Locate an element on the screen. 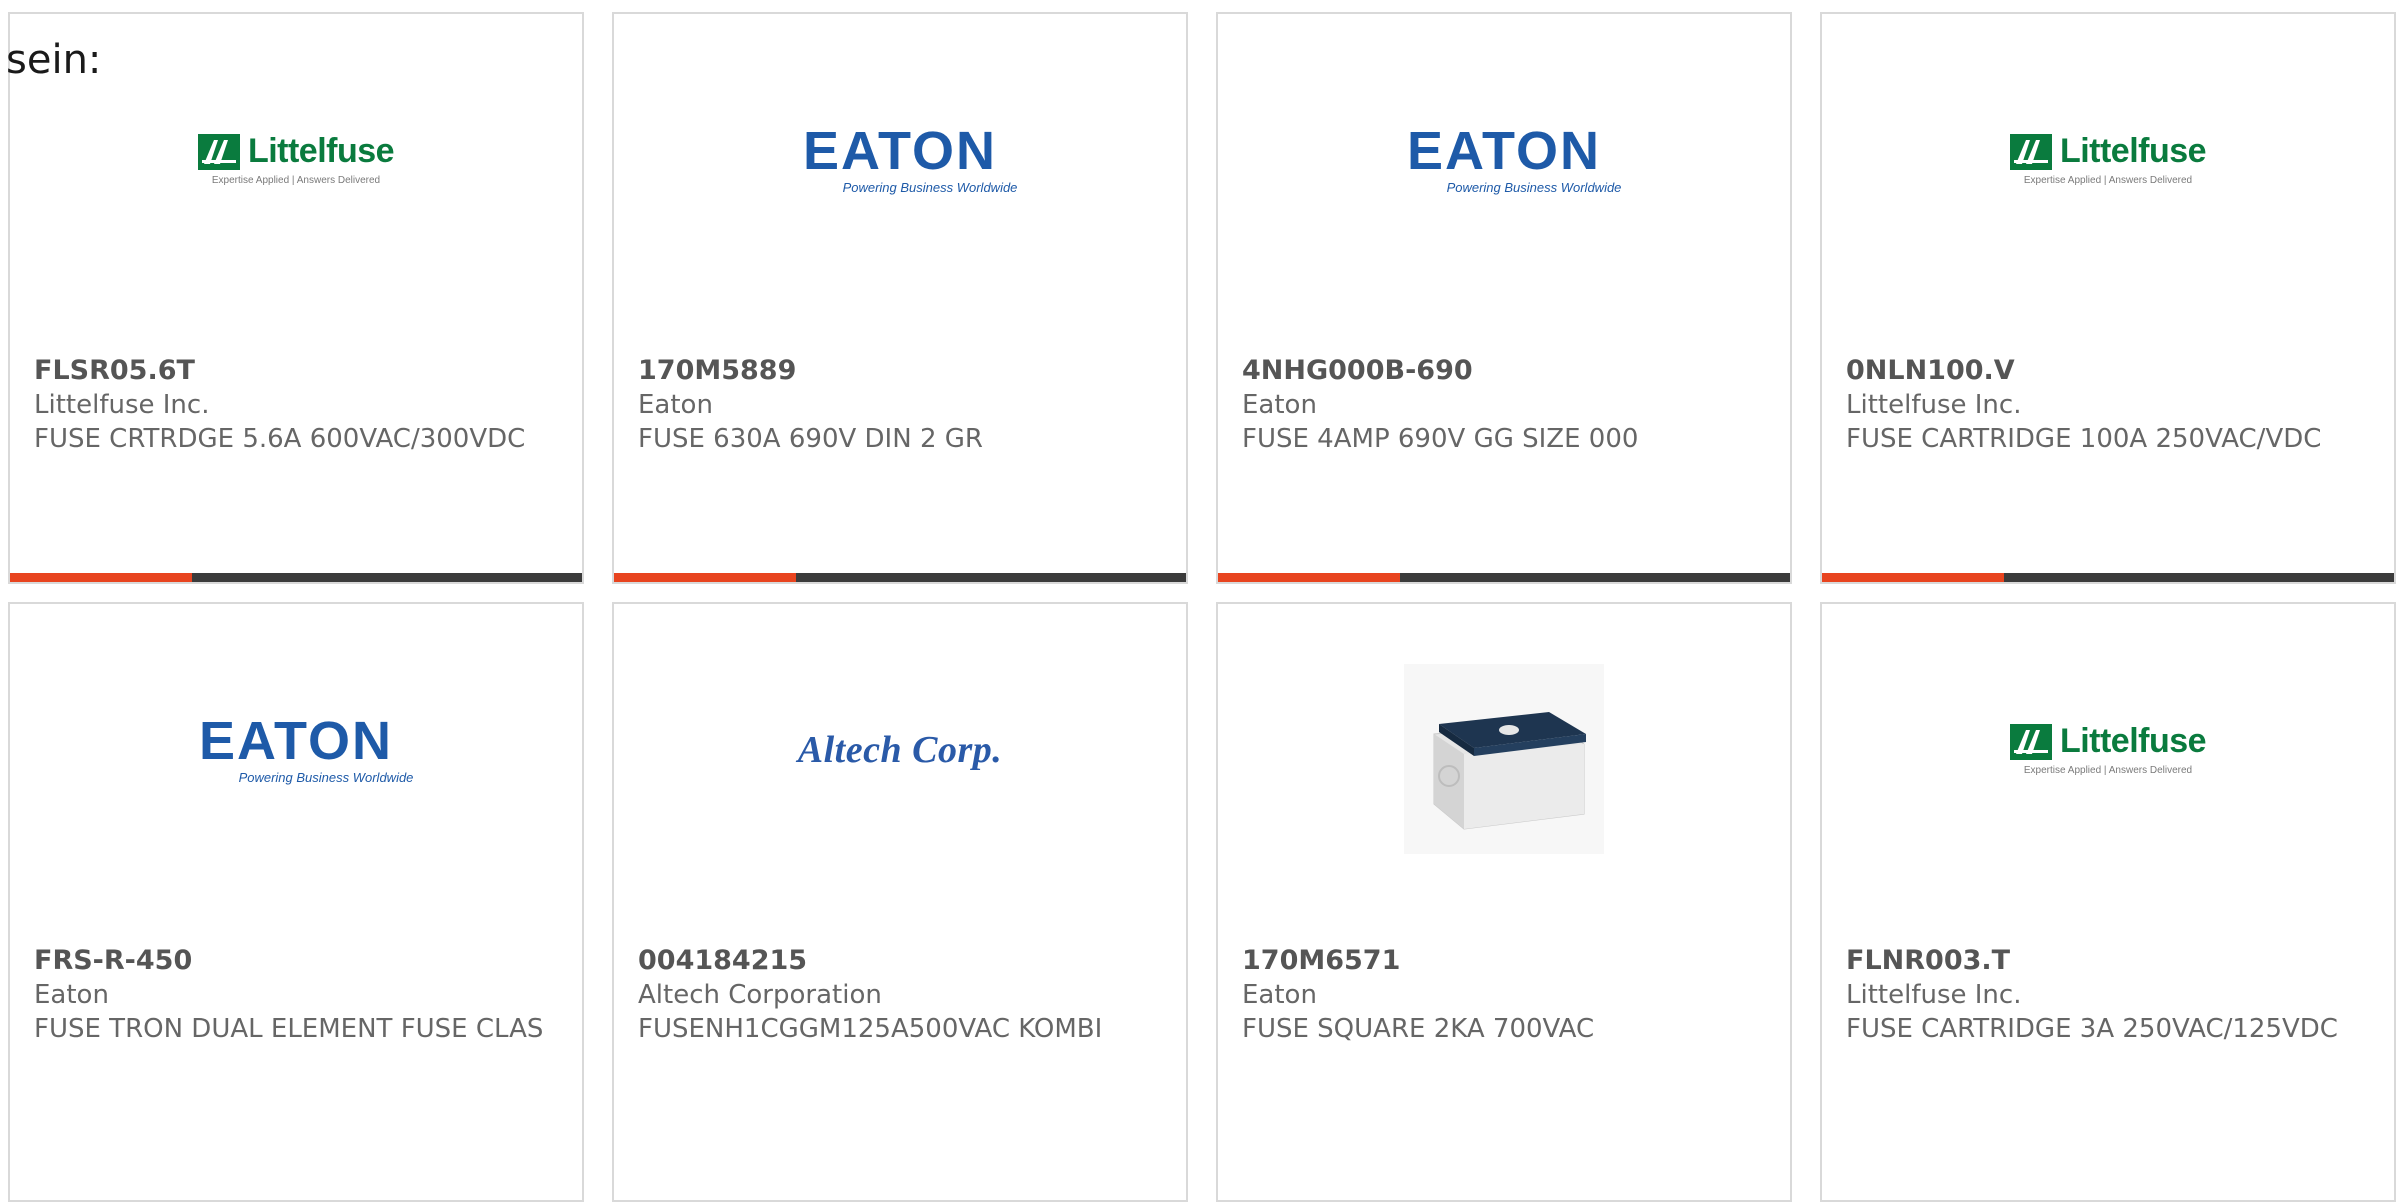 This screenshot has height=1202, width=2400. description: FUSE TRON DUAL ELEMENT FUSE CLAS is located at coordinates (289, 1029).